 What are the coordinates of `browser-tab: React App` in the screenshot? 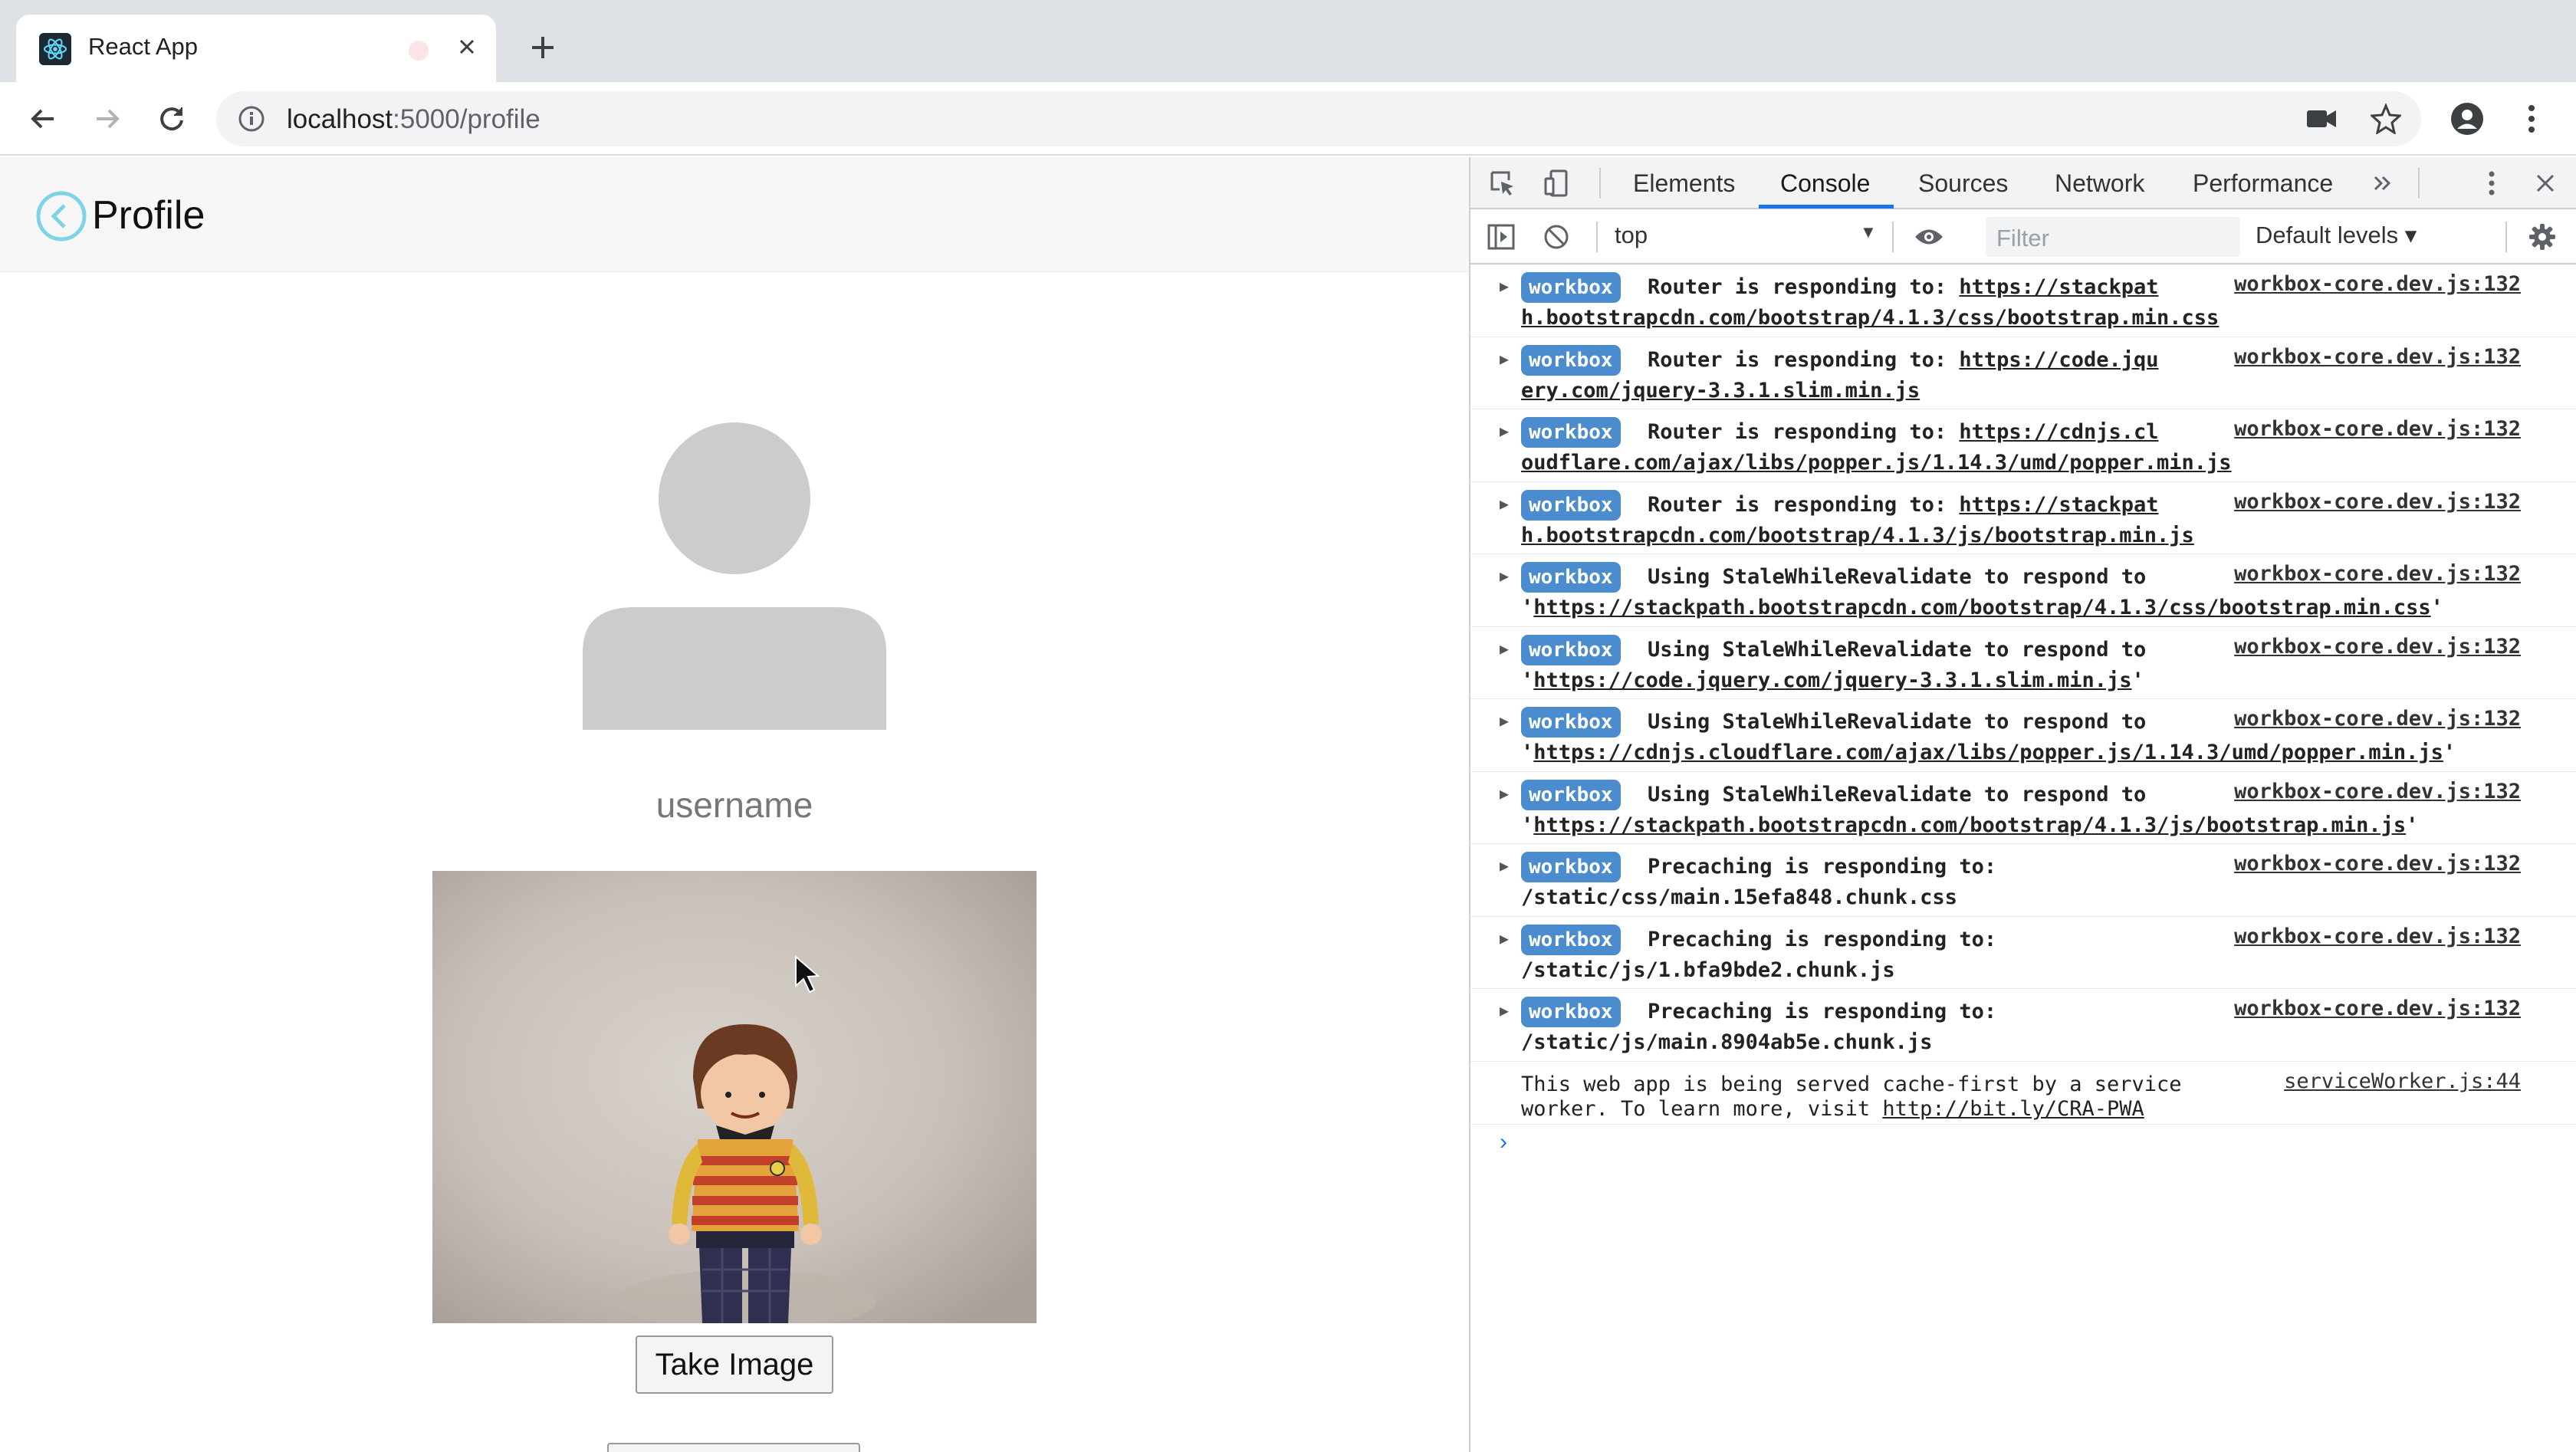 It's located at (256, 48).